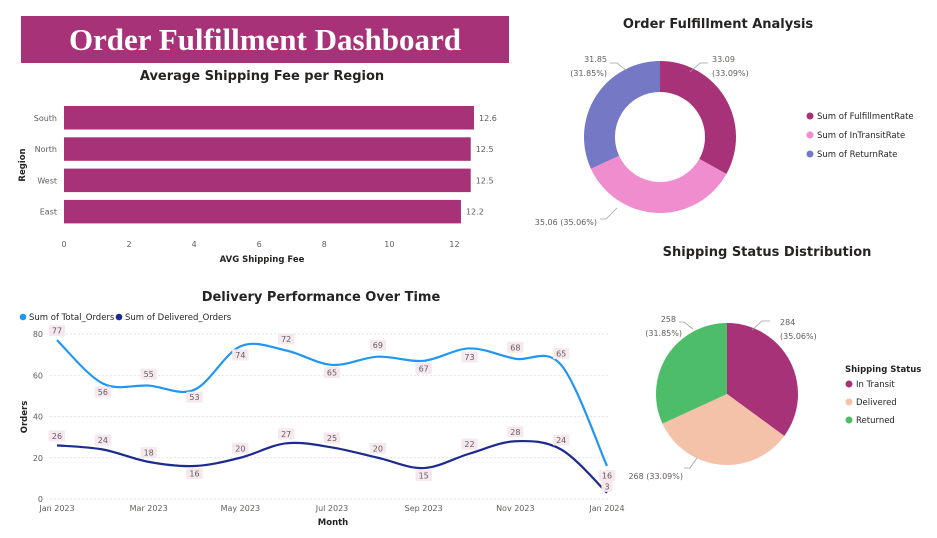  What do you see at coordinates (57, 331) in the screenshot?
I see `line-data-label: 77` at bounding box center [57, 331].